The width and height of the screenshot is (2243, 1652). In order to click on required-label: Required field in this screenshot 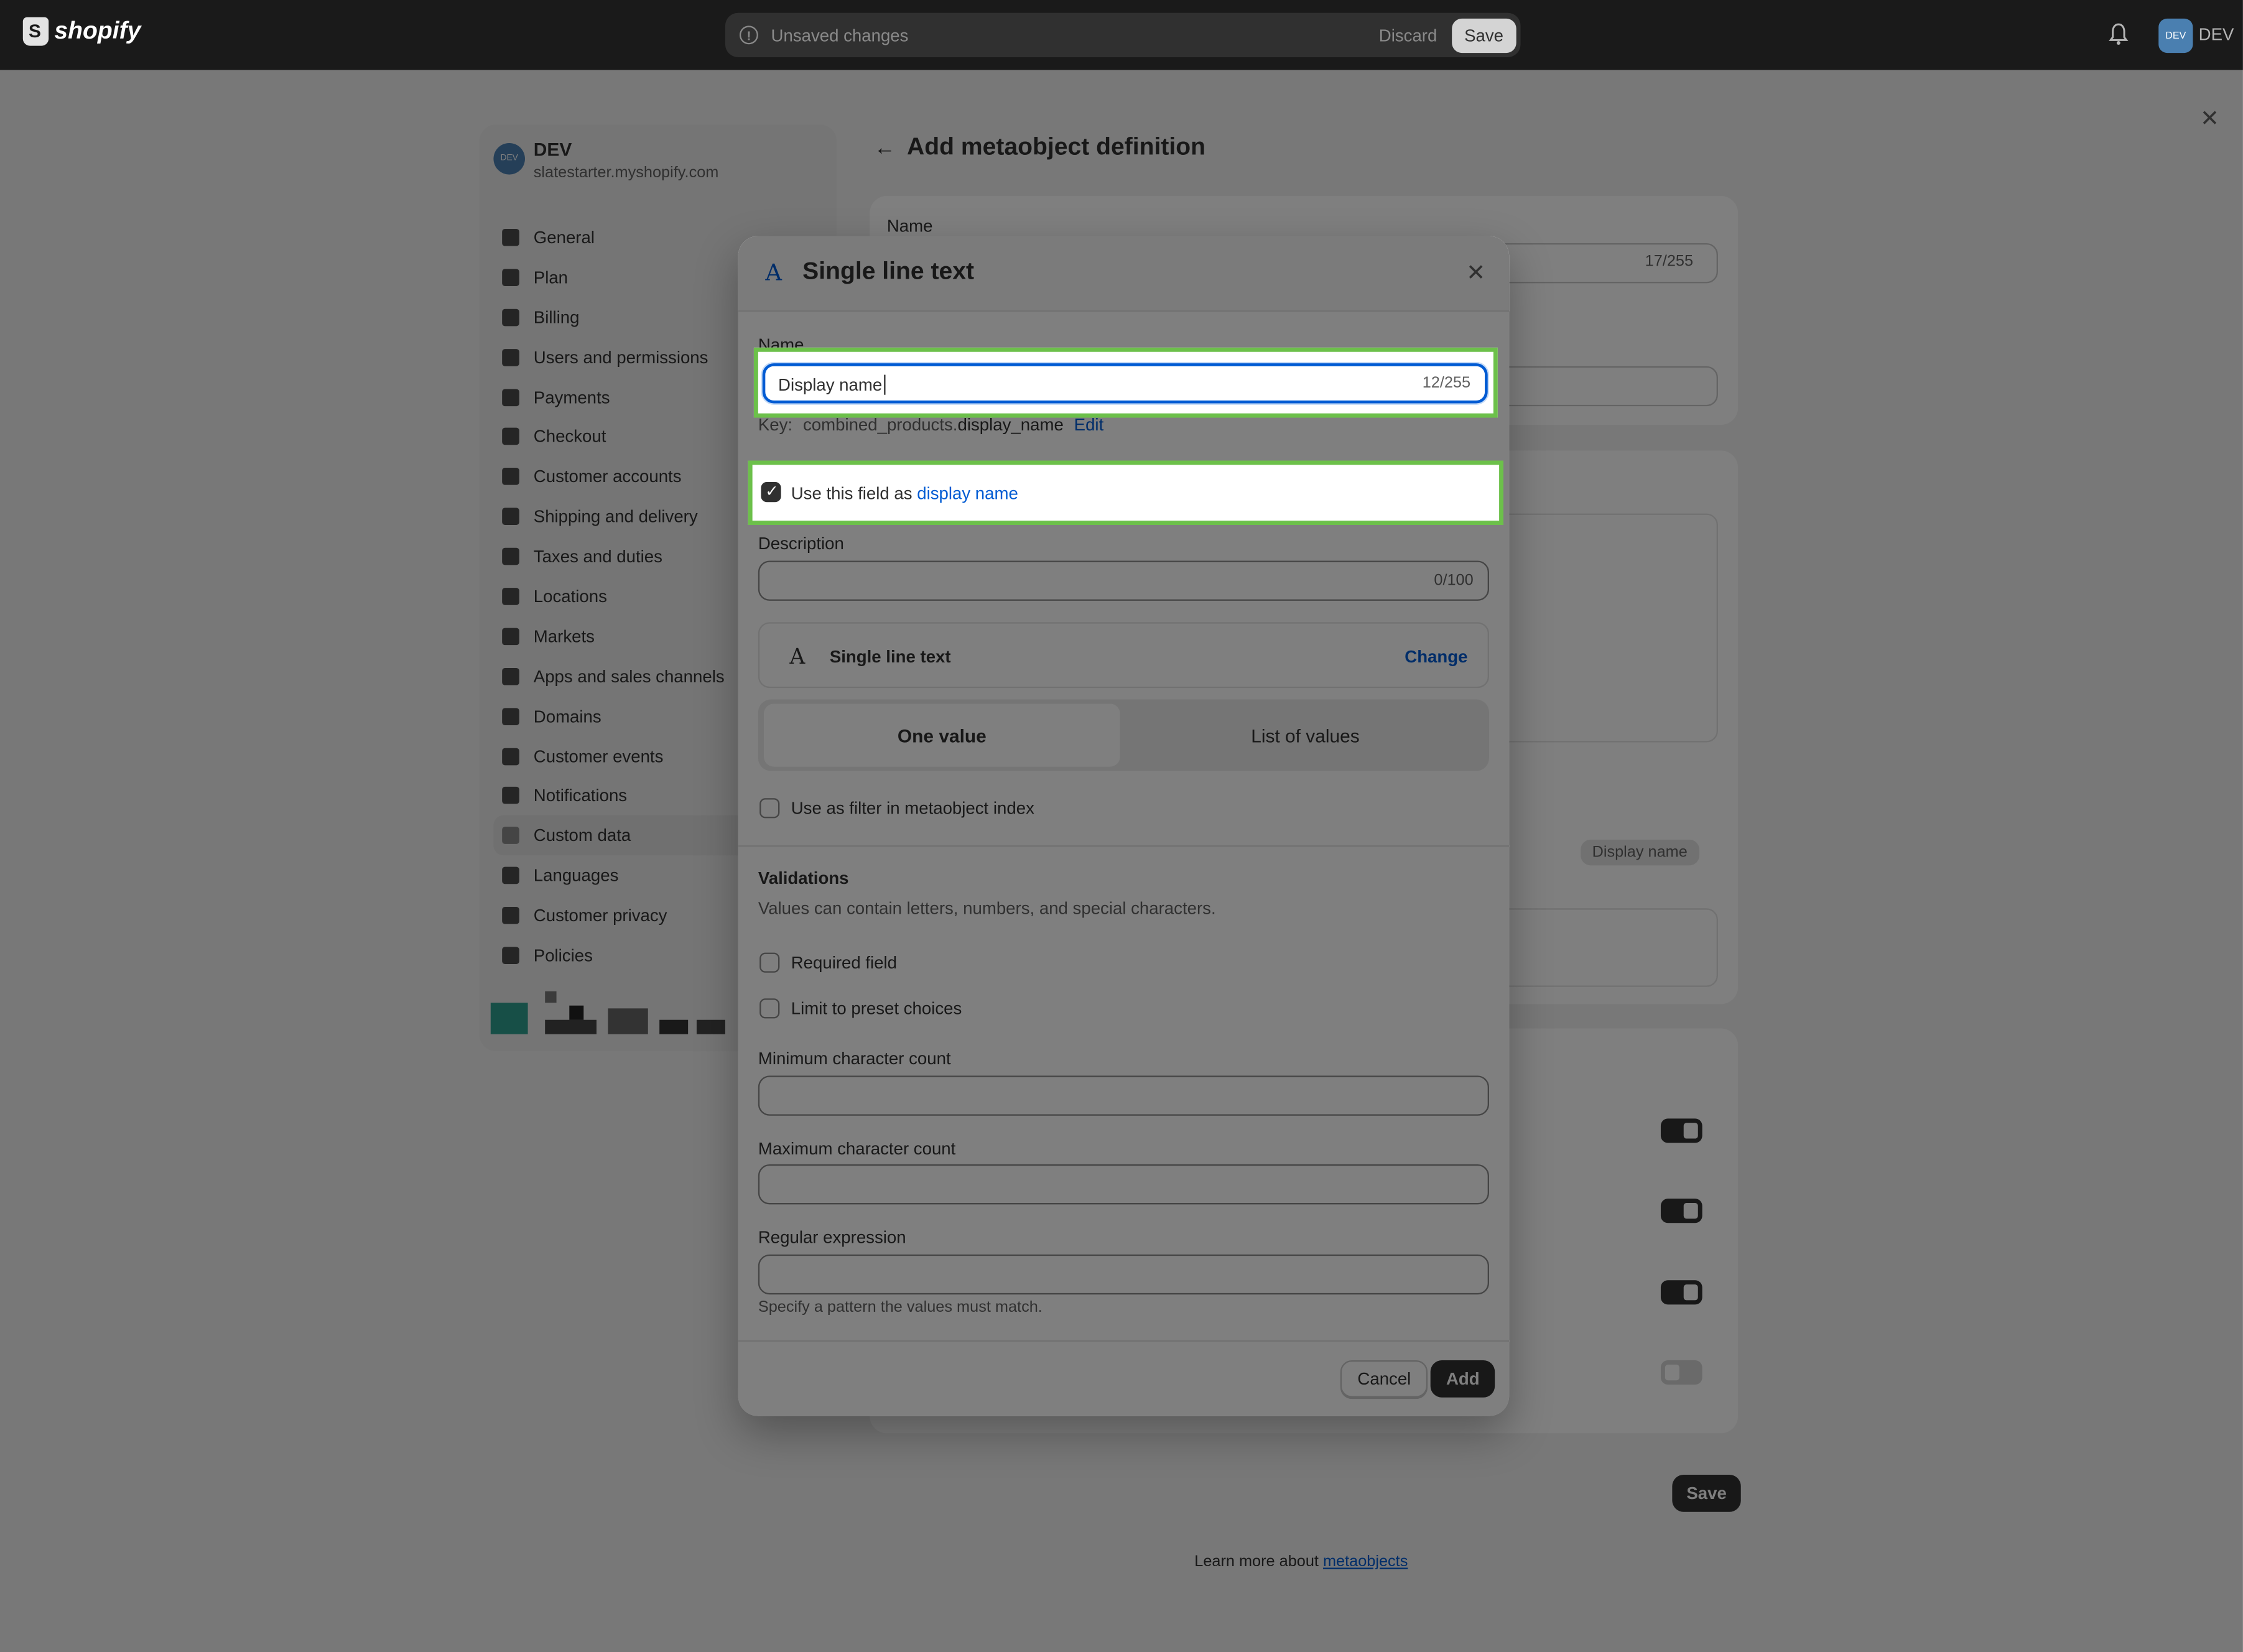, I will do `click(845, 962)`.